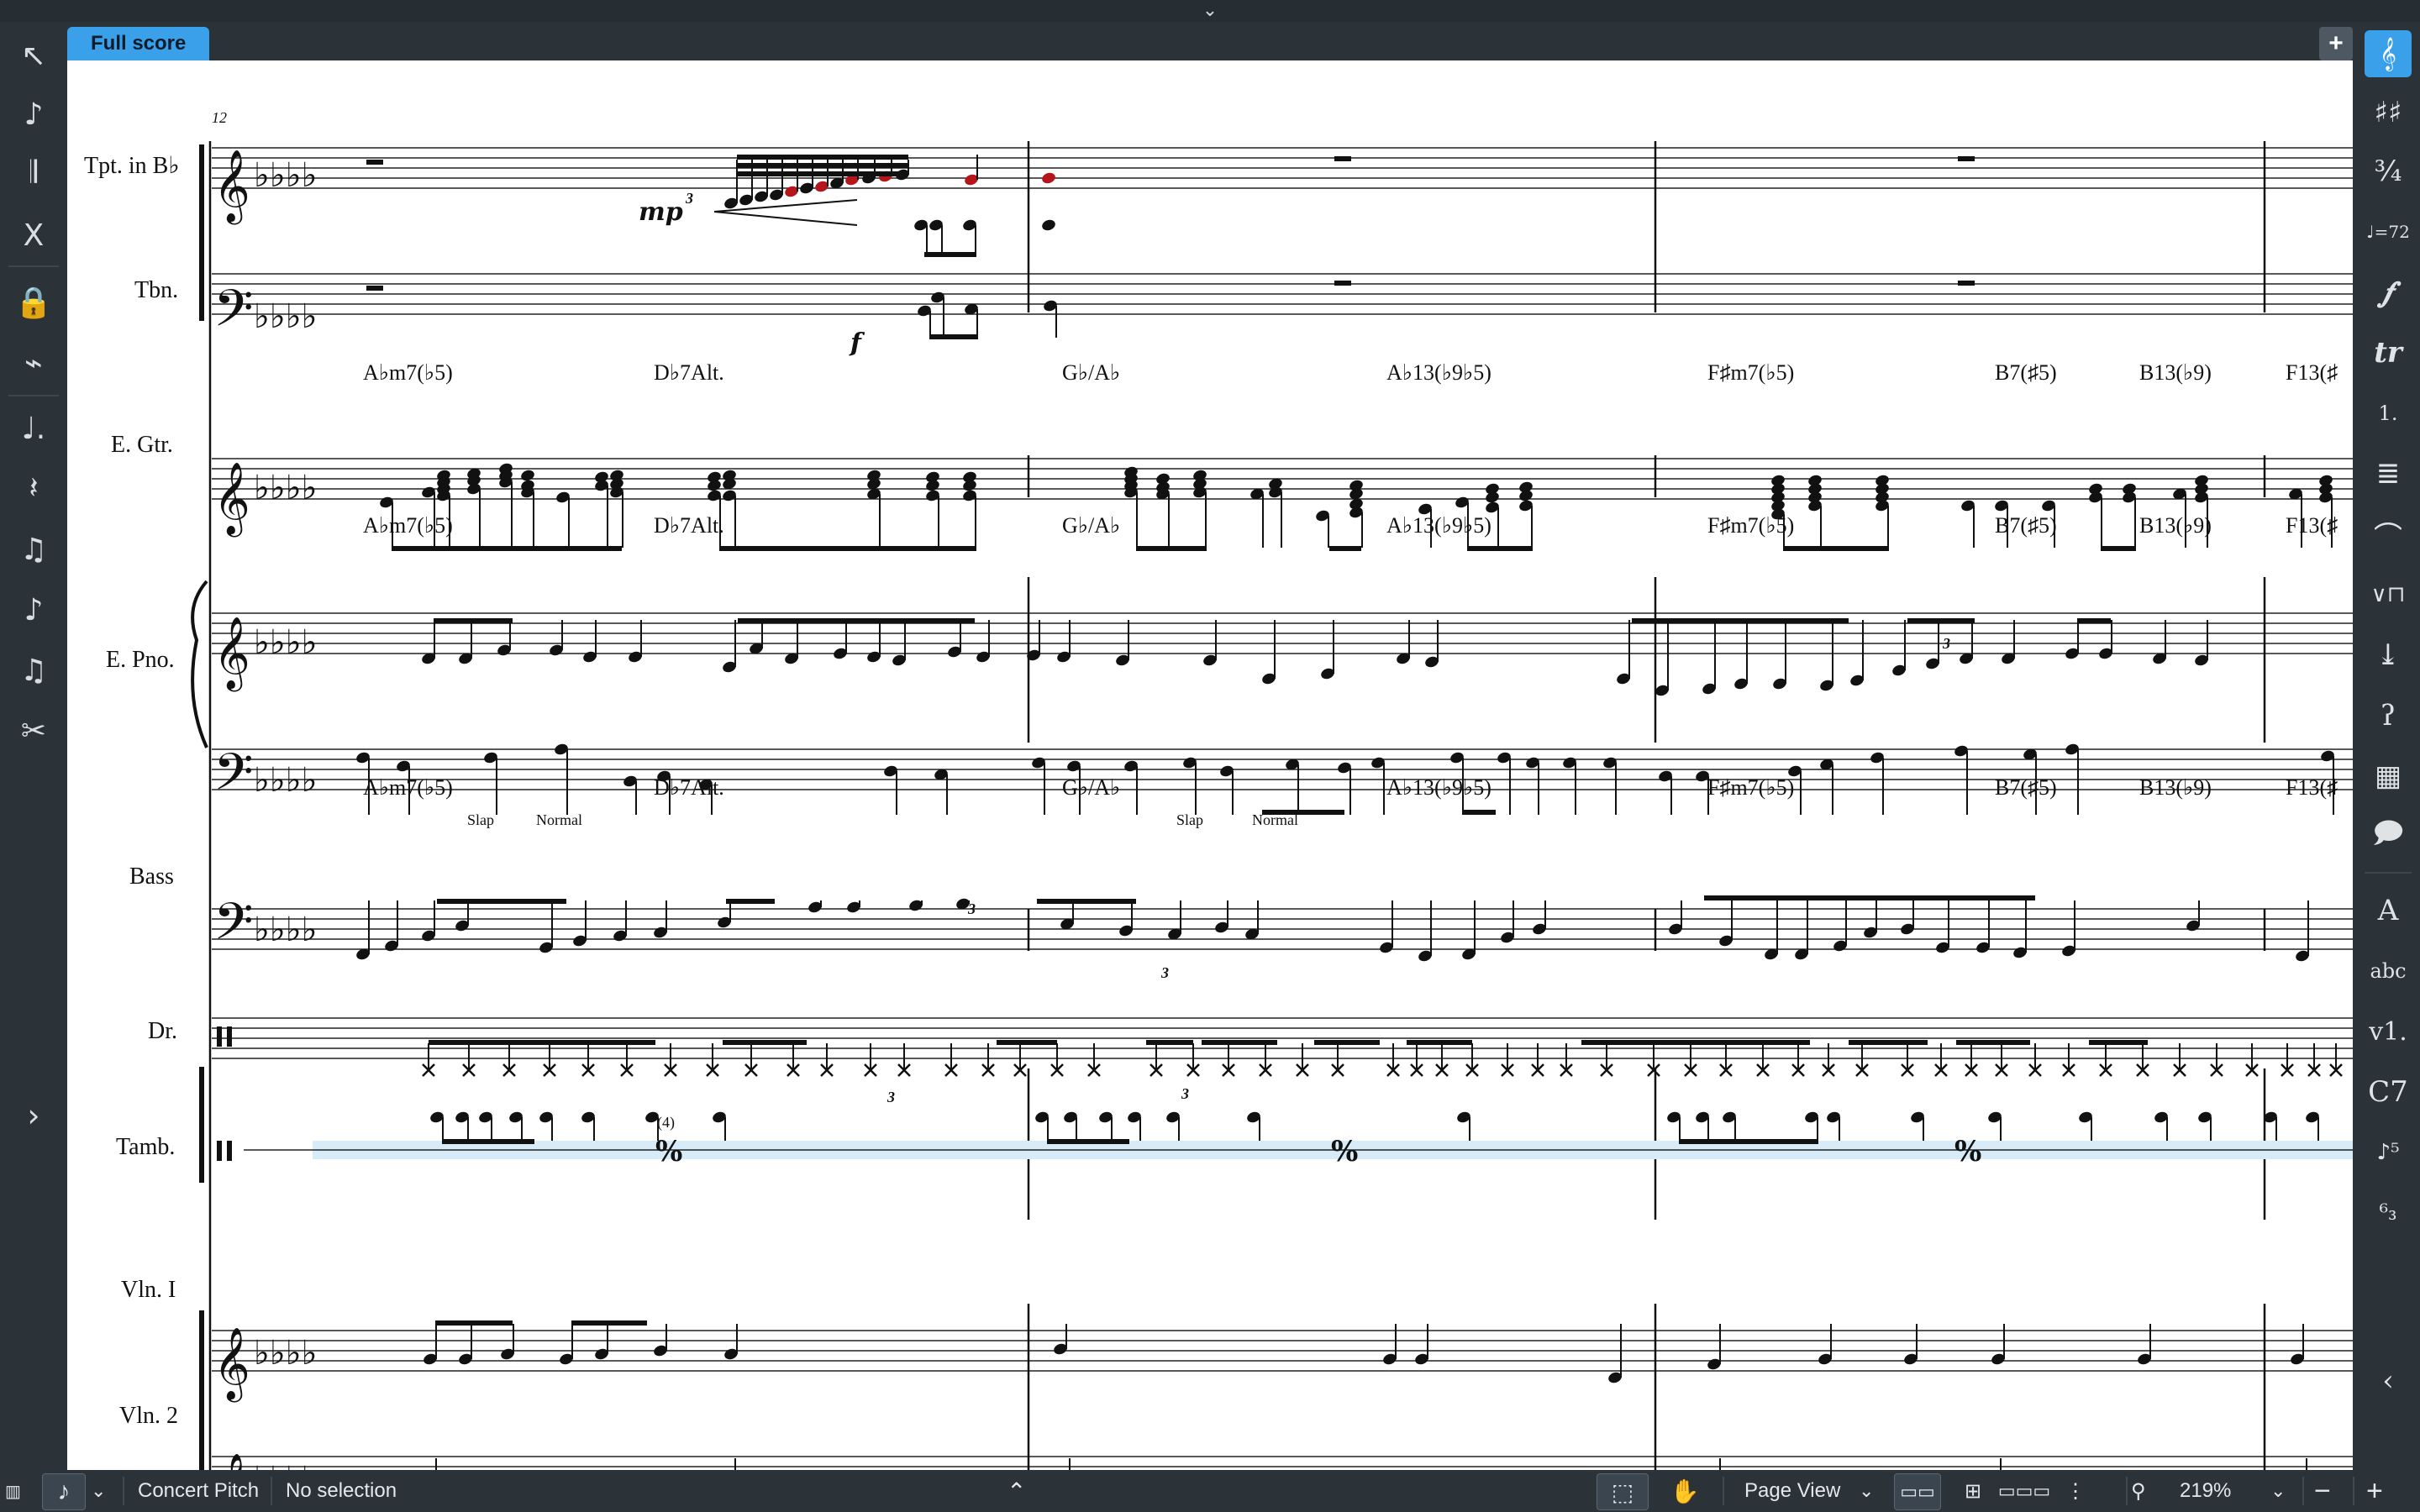 This screenshot has height=1512, width=2420. I want to click on instrument-label: Bass, so click(151, 877).